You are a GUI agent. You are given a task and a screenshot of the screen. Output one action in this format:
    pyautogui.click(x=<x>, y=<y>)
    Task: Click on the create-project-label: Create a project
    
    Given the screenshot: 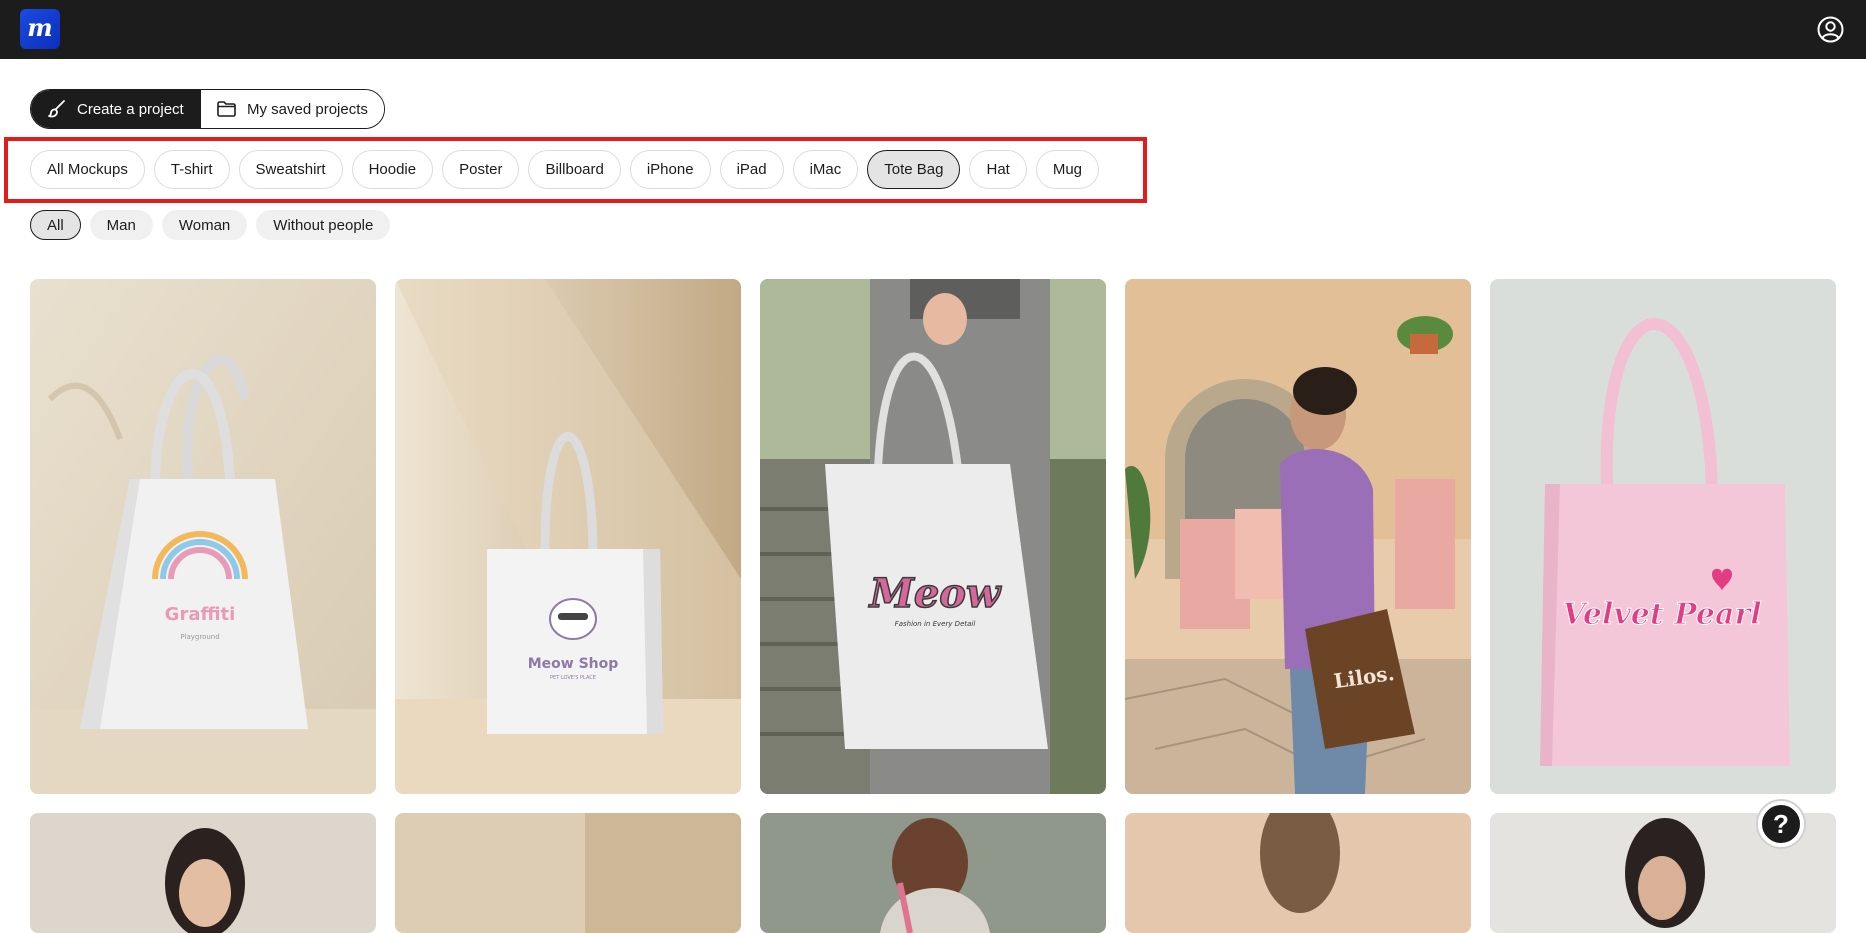 What is the action you would take?
    pyautogui.click(x=130, y=109)
    